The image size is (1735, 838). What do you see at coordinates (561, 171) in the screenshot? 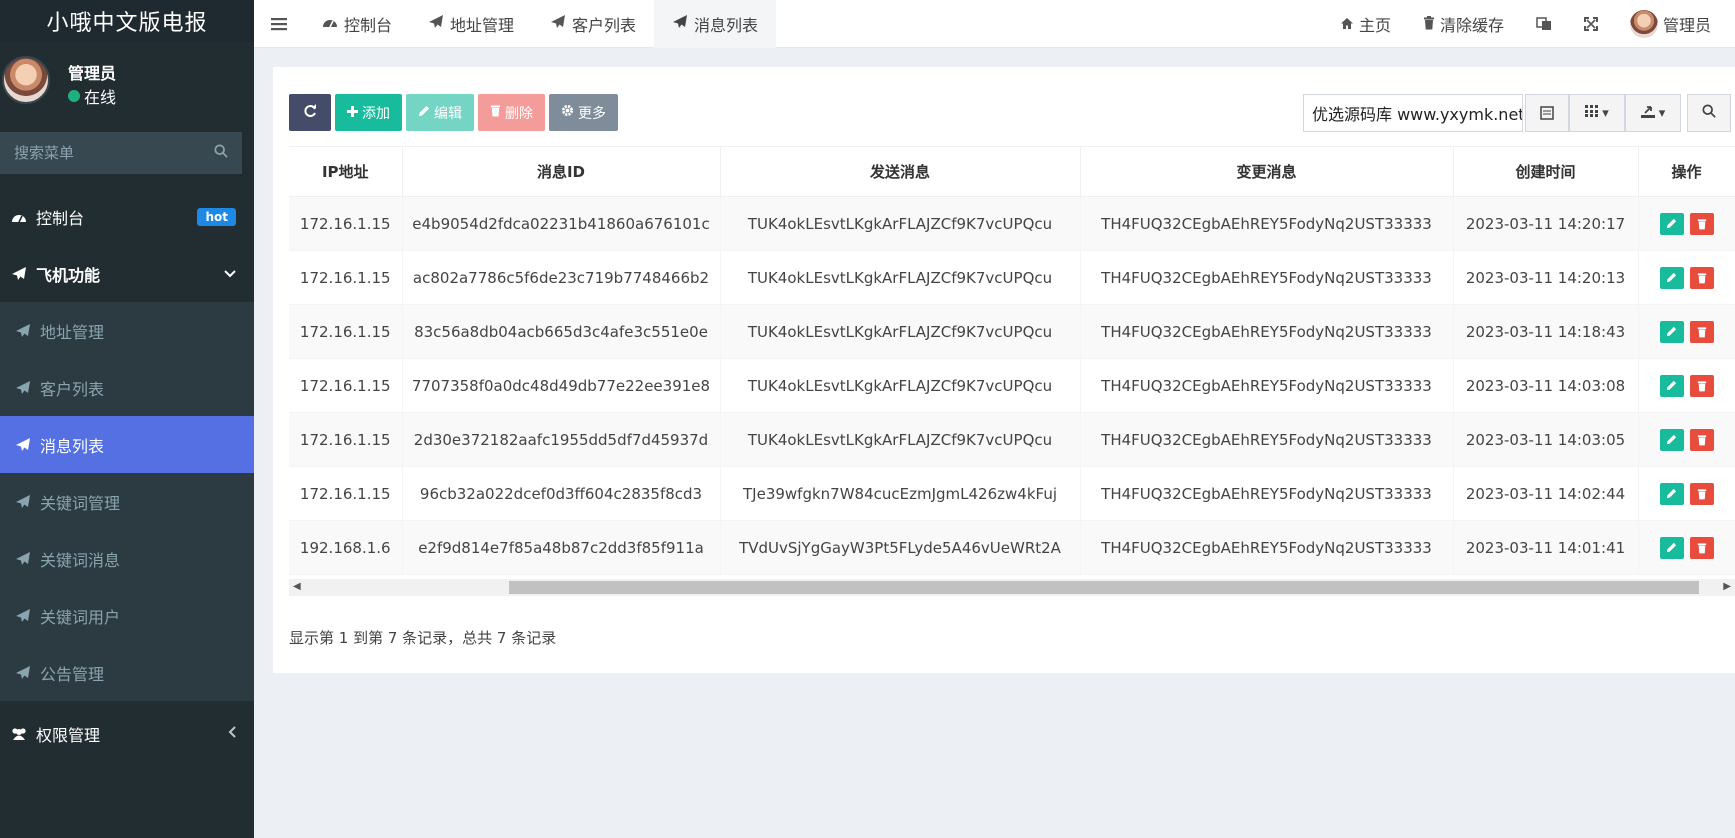
I see `column-header: 消息ID` at bounding box center [561, 171].